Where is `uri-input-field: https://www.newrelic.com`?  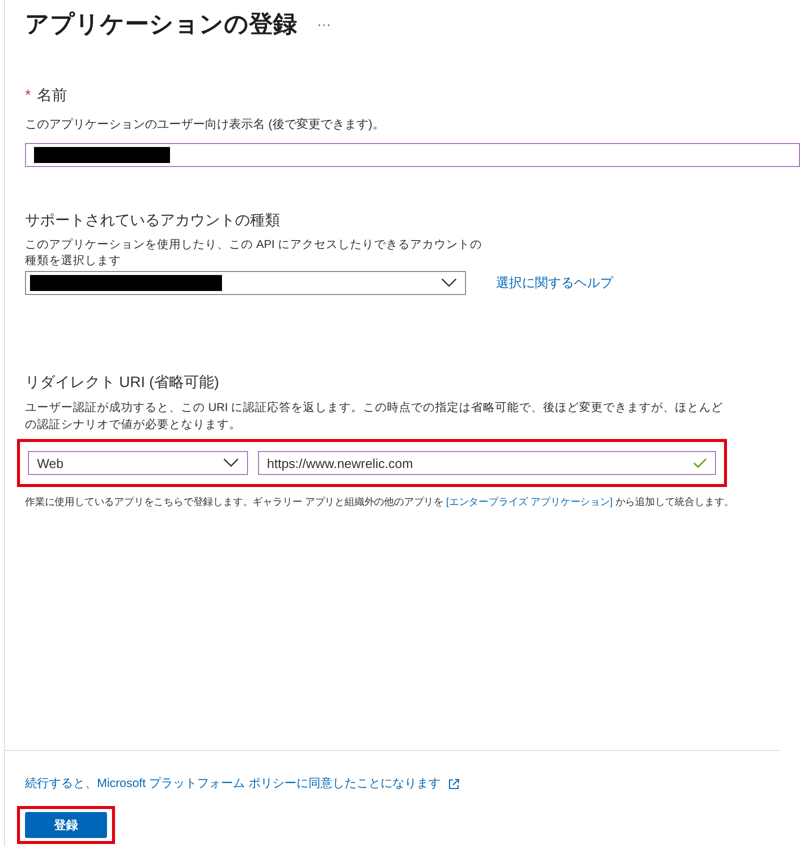 uri-input-field: https://www.newrelic.com is located at coordinates (487, 463).